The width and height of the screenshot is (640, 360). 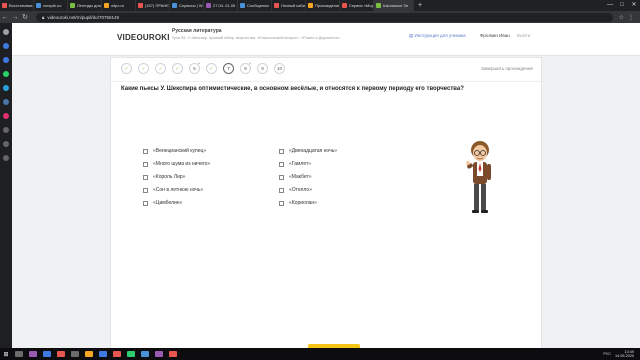 I want to click on finish-test-link: Завершить прохождение, so click(x=507, y=68).